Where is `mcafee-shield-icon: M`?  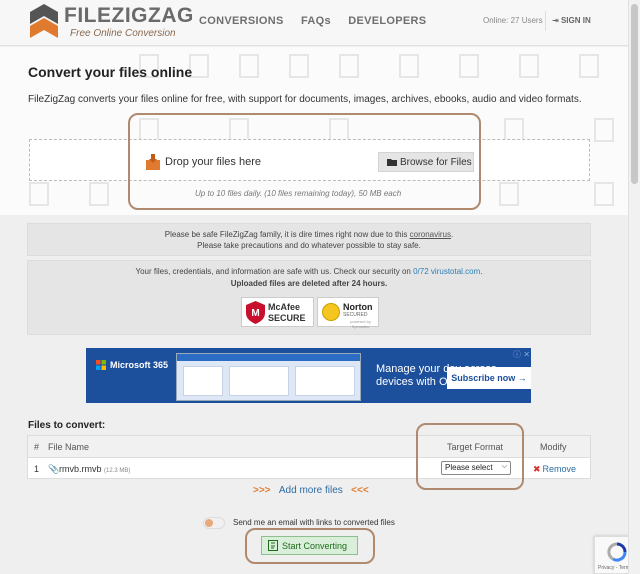
mcafee-shield-icon: M is located at coordinates (255, 312).